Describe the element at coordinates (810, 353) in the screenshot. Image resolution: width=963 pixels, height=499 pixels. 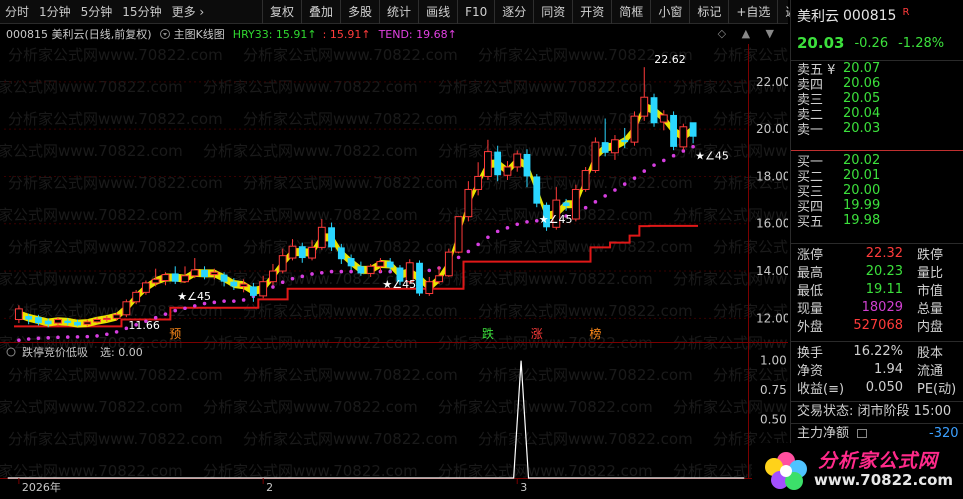
I see `stat-label: 换手` at that location.